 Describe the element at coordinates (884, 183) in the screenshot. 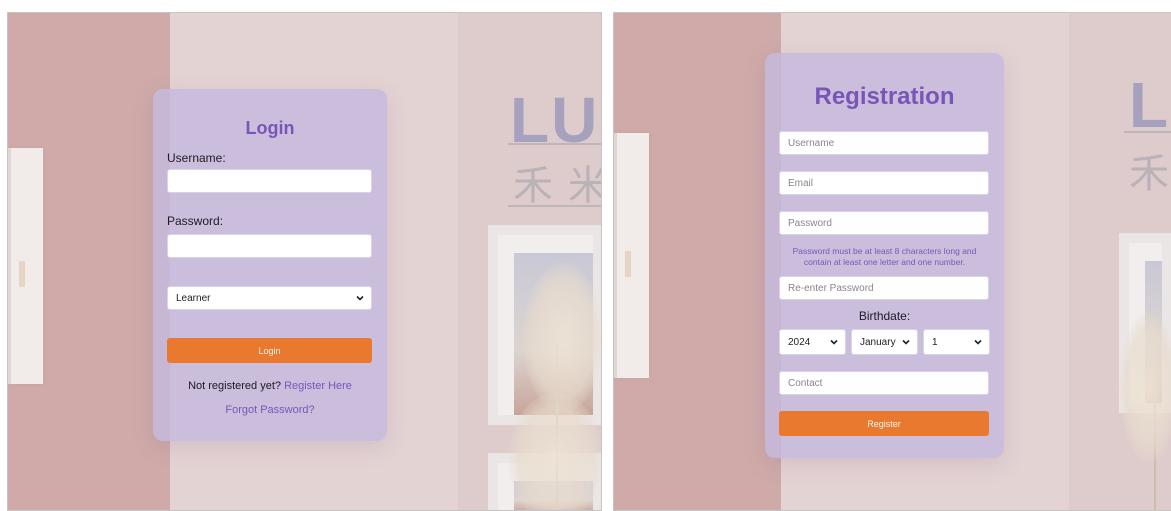

I see `email-input` at that location.